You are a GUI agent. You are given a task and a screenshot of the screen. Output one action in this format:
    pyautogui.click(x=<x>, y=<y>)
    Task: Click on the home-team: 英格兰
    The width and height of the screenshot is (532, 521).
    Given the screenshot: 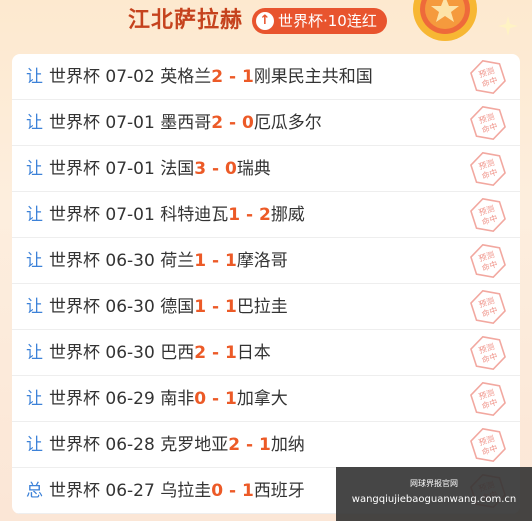 What is the action you would take?
    pyautogui.click(x=186, y=77)
    